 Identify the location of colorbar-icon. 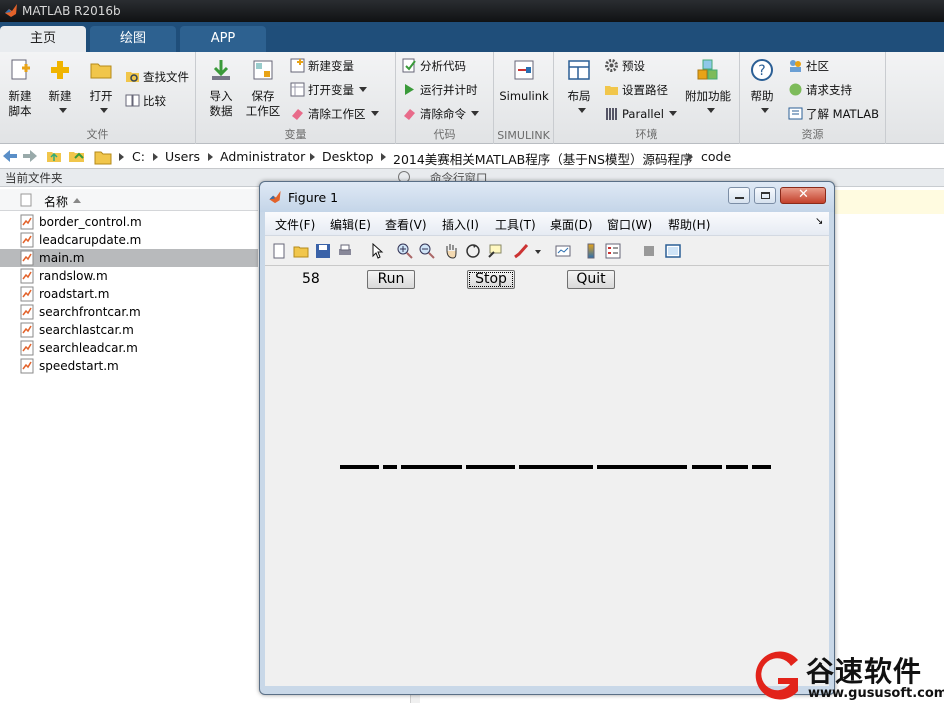
(591, 251).